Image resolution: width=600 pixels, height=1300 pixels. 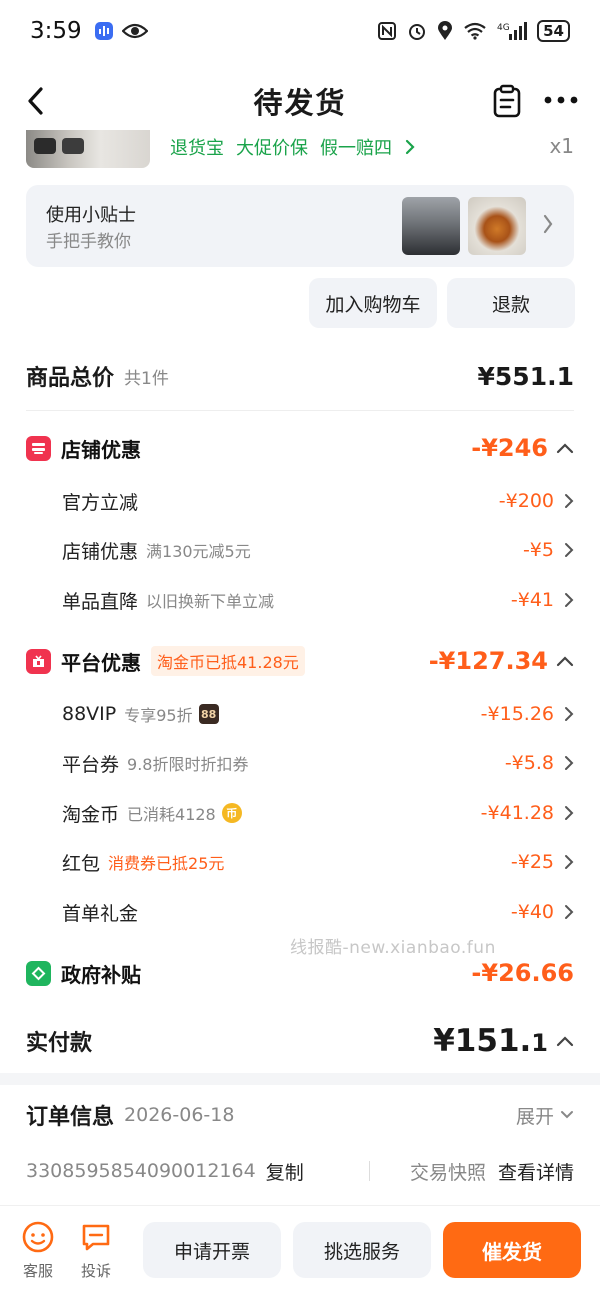 What do you see at coordinates (141, 1171) in the screenshot?
I see `order-number: 3308595854090012164` at bounding box center [141, 1171].